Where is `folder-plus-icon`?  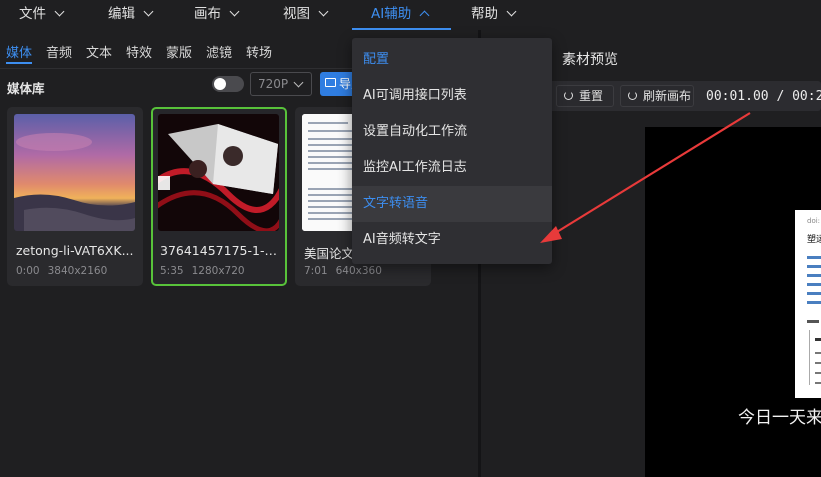 folder-plus-icon is located at coordinates (330, 82).